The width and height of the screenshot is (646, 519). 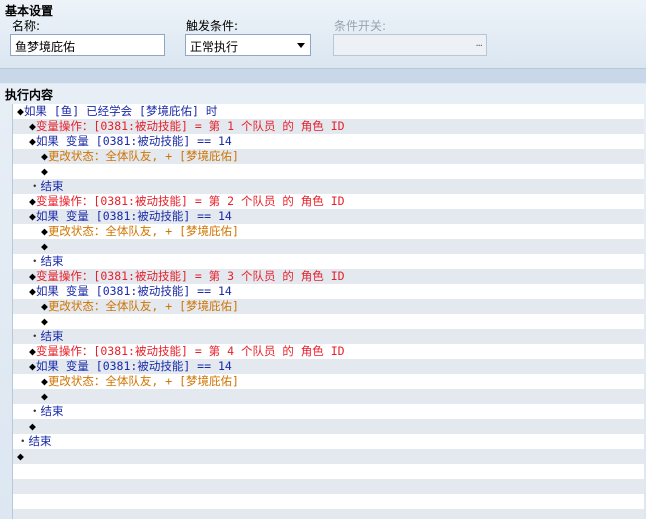 What do you see at coordinates (26, 26) in the screenshot?
I see `name-label: 名称:` at bounding box center [26, 26].